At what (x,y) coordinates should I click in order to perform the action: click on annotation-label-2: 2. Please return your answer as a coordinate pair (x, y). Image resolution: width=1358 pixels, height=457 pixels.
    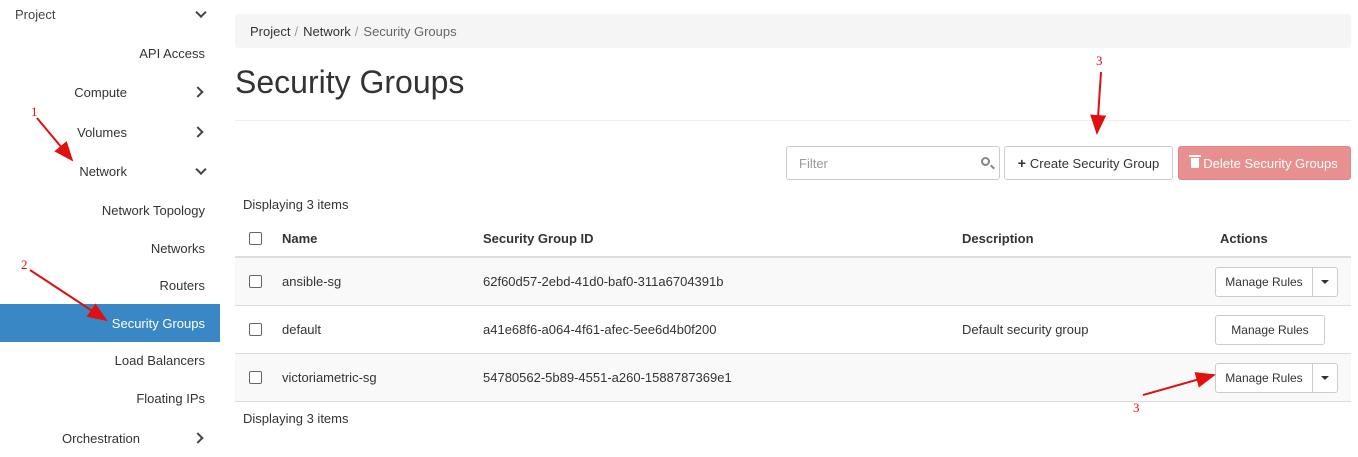
    Looking at the image, I should click on (24, 264).